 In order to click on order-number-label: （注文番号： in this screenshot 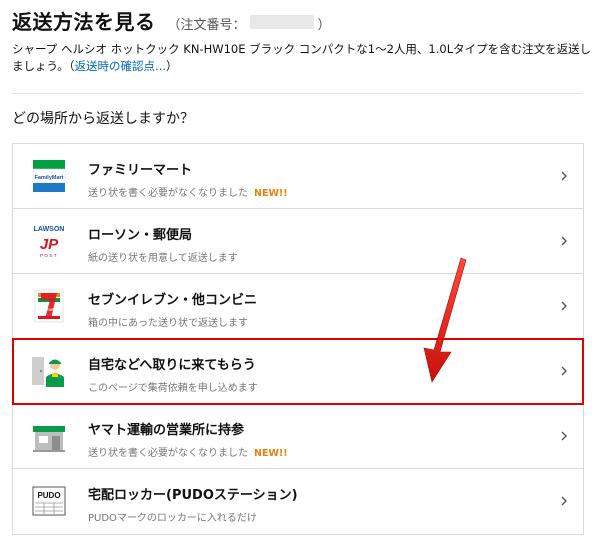, I will do `click(206, 25)`.